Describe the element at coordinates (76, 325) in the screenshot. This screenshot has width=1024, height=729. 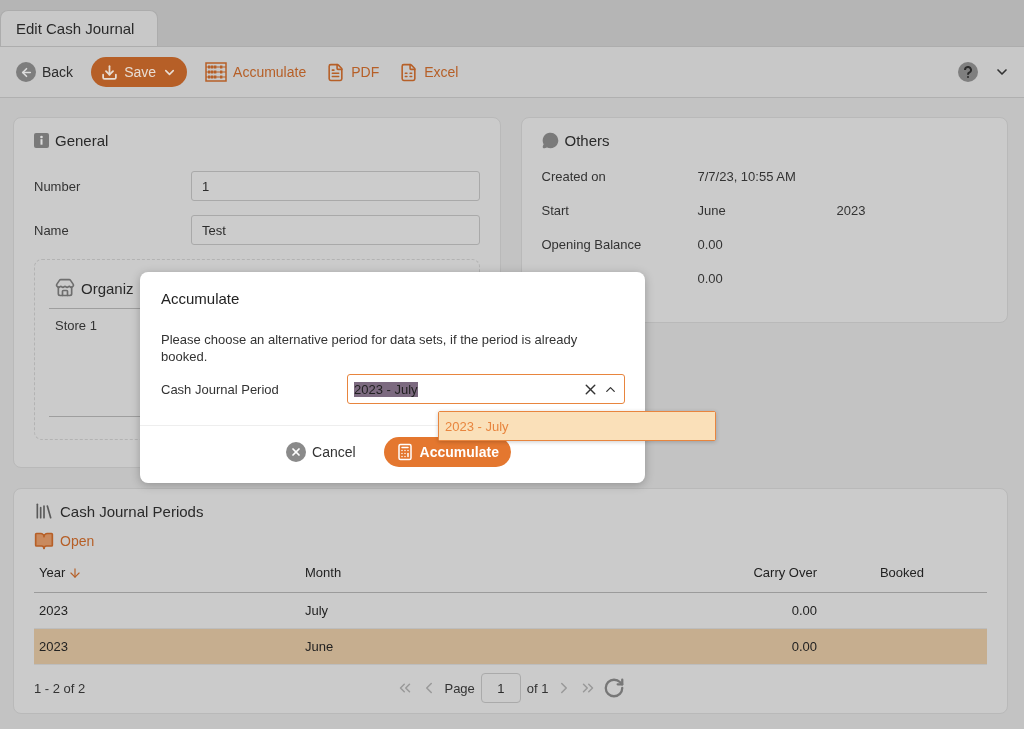
I see `list-item: Store 1` at that location.